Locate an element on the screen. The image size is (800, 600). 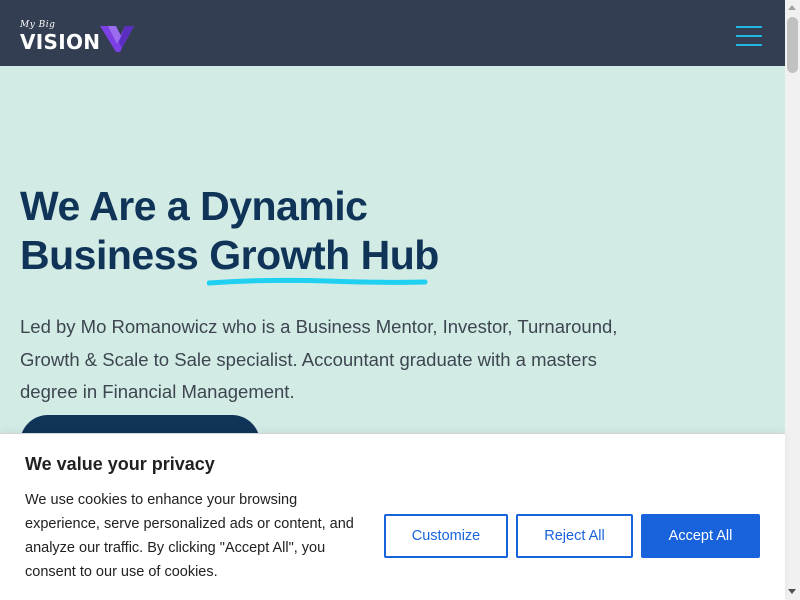
hero-title: We Are a Dynamic Business Growth Hub is located at coordinates (270, 234).